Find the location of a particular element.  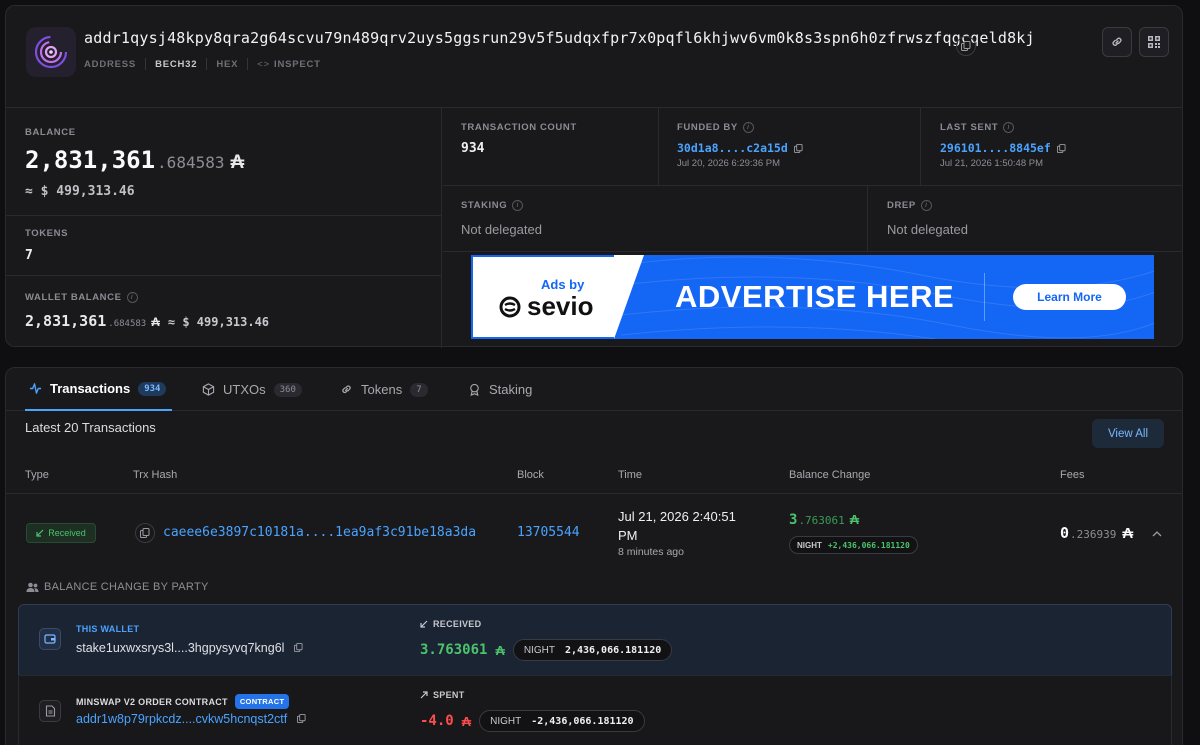

funded-by-hash-row: 30d1a8....c2a15d is located at coordinates (740, 148).